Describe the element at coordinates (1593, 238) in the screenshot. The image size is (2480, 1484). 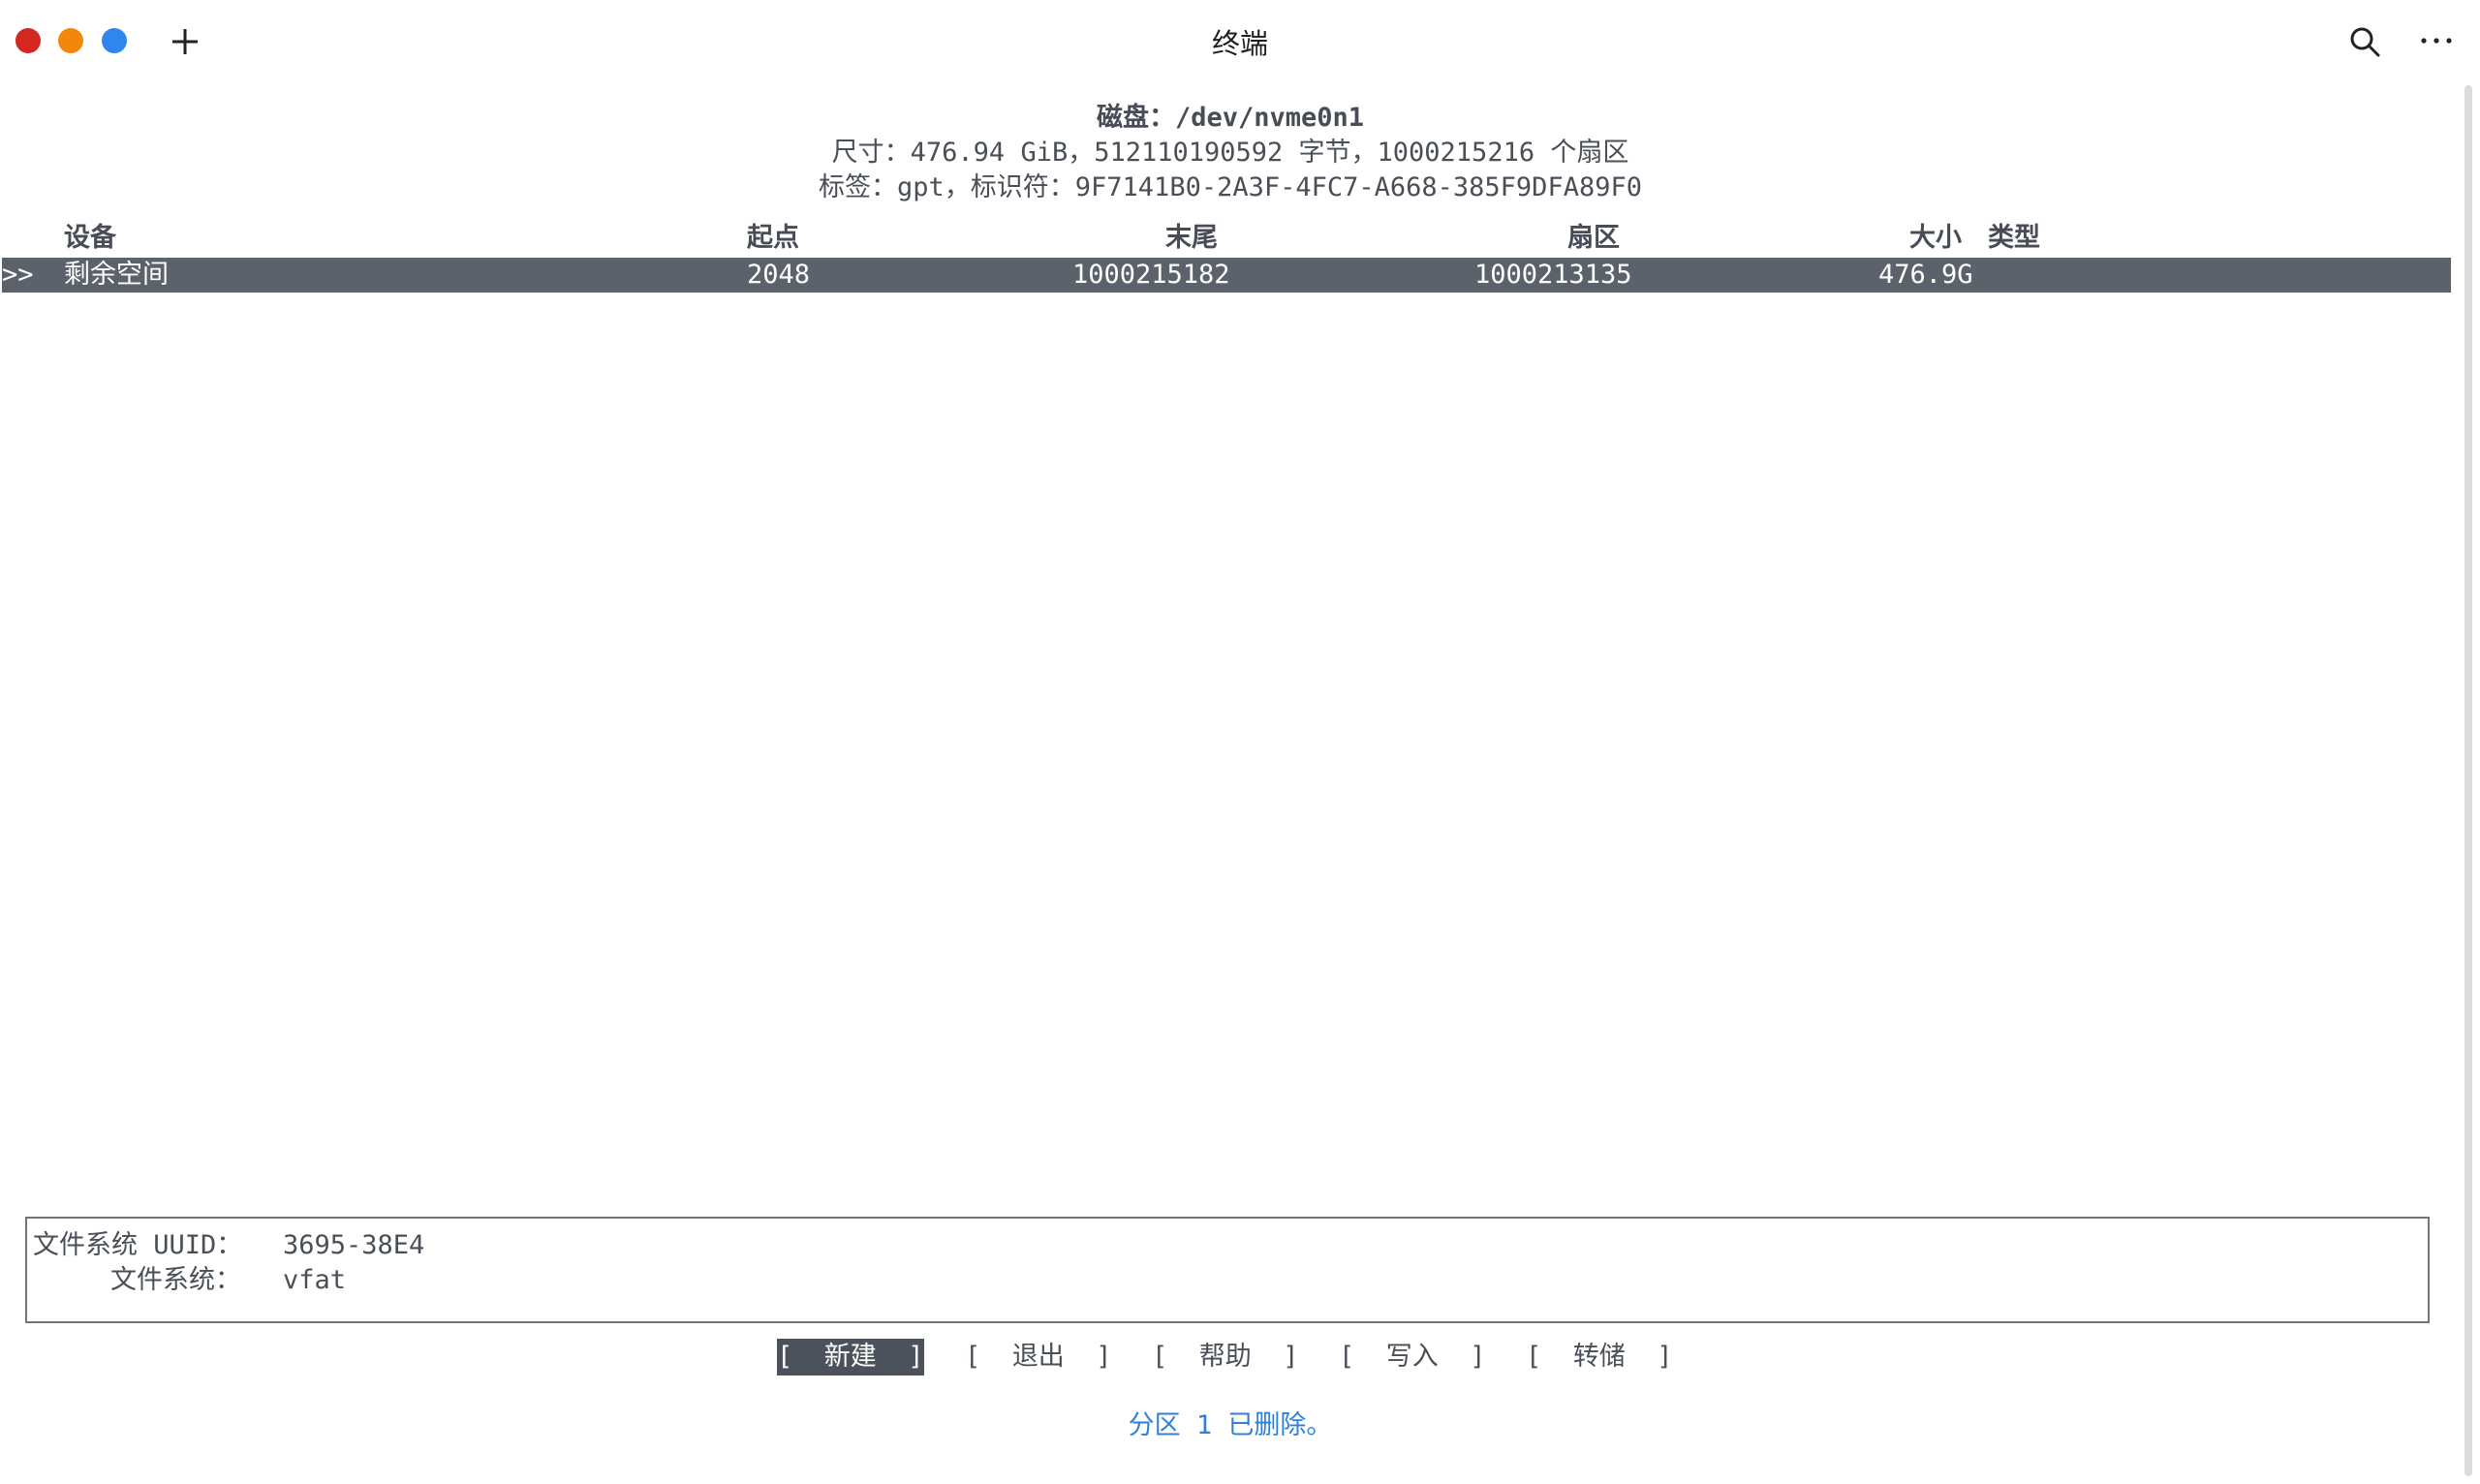
I see `column-header-sectors: 扇区` at that location.